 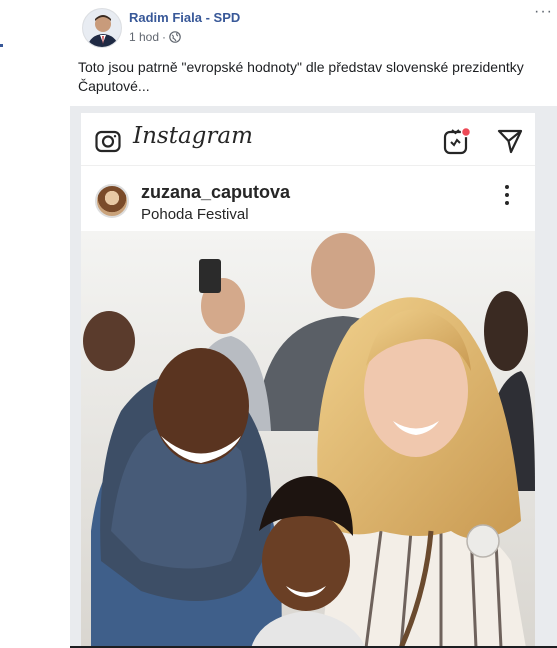 What do you see at coordinates (308, 198) in the screenshot?
I see `instagram-user-row: zuzana_caputova Pohoda Festival` at bounding box center [308, 198].